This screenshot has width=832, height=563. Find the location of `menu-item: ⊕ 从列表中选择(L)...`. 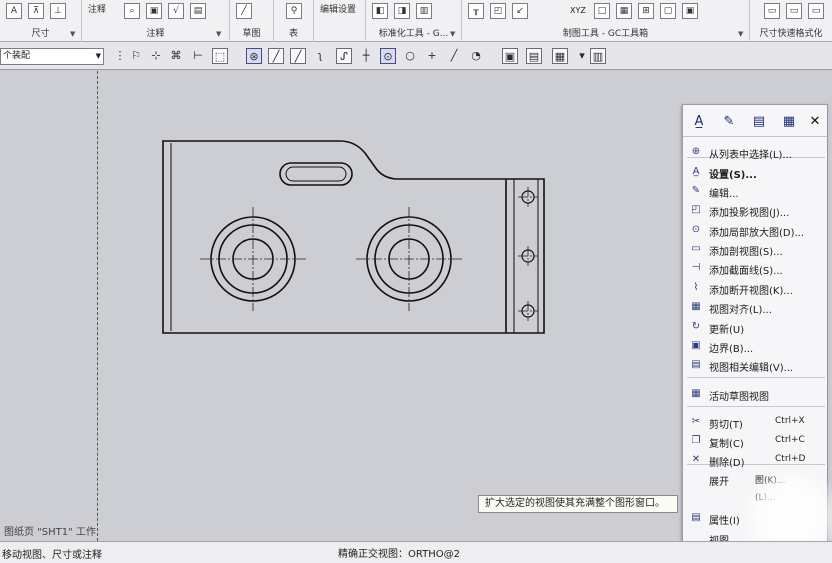

menu-item: ⊕ 从列表中选择(L)... is located at coordinates (756, 152).